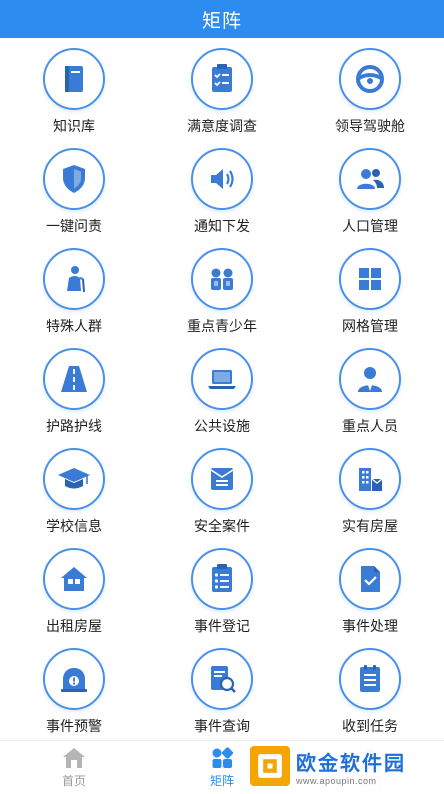 This screenshot has width=444, height=794. I want to click on file-check-icon, so click(370, 579).